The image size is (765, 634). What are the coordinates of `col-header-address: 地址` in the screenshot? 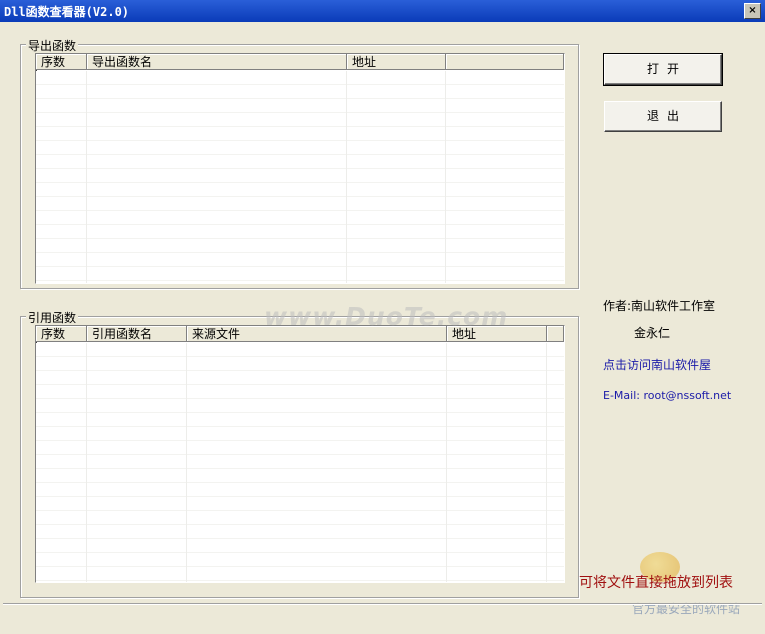 It's located at (396, 62).